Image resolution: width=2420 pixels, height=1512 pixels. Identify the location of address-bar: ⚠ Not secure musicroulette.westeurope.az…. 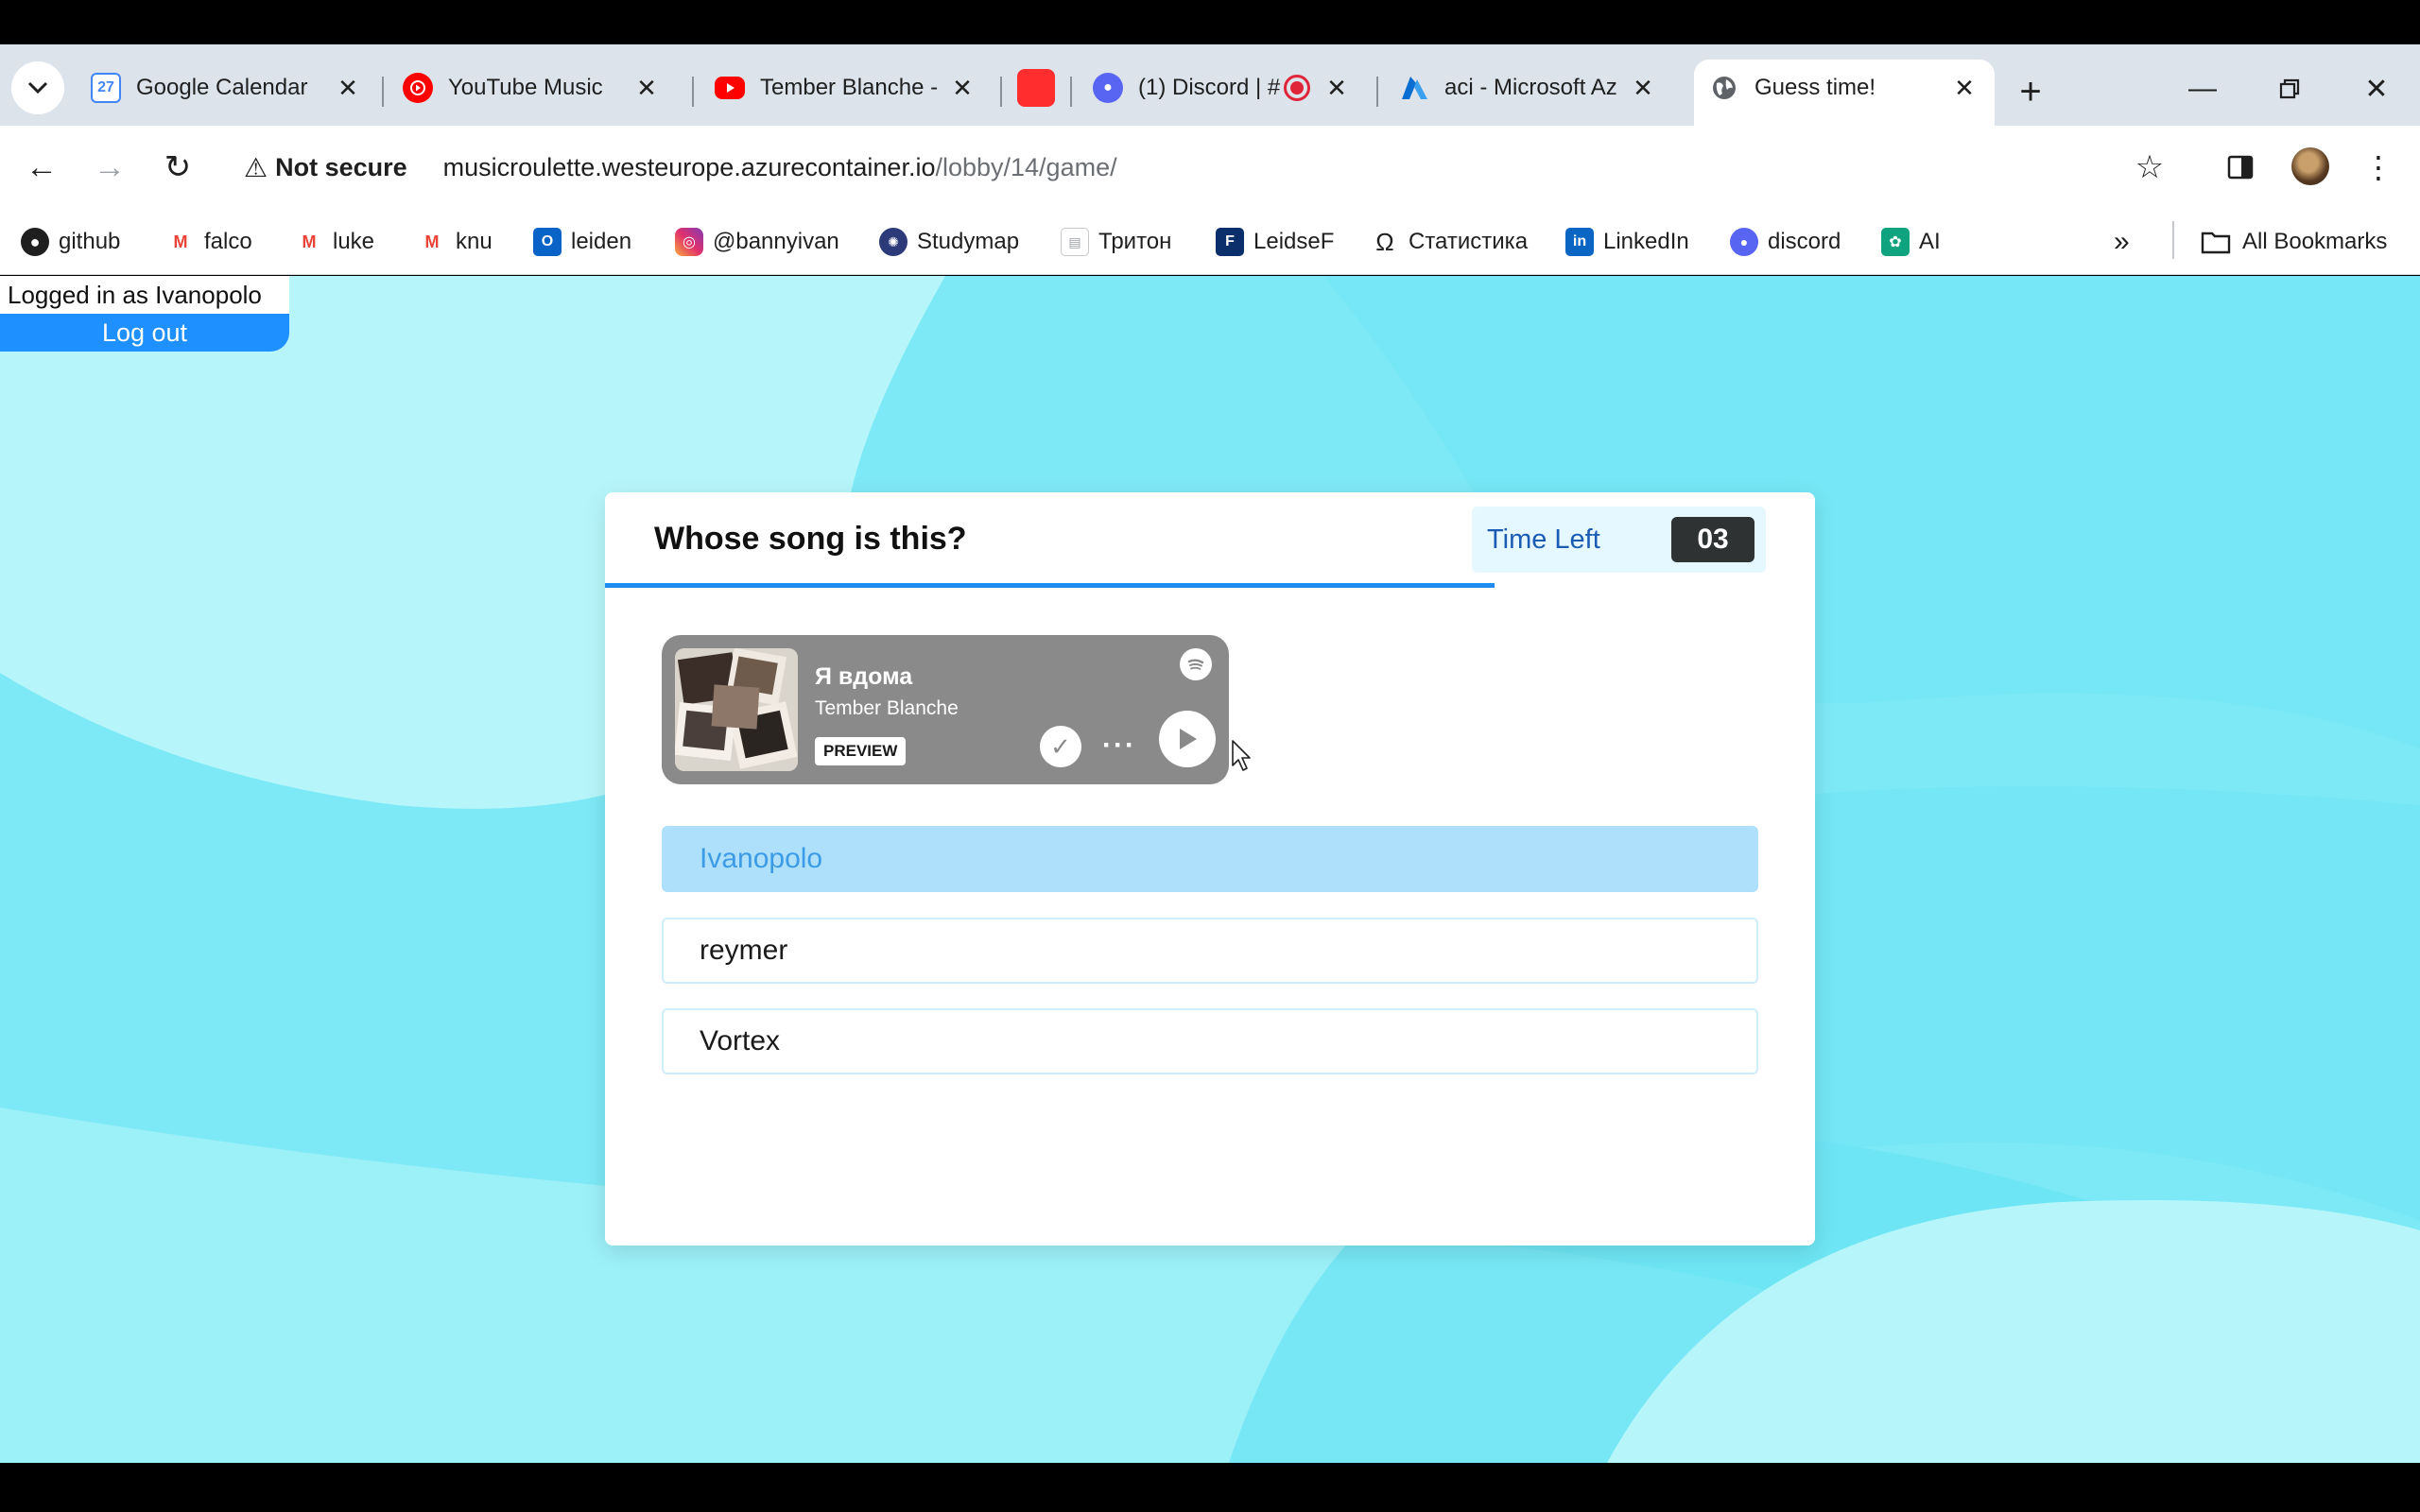
(1191, 167).